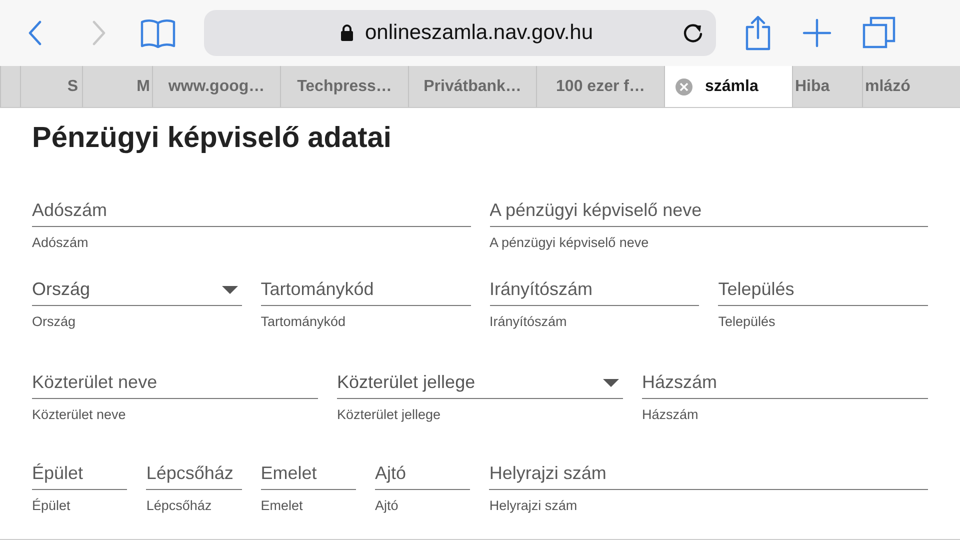  What do you see at coordinates (179, 505) in the screenshot?
I see `helper-text: Lépcsőház` at bounding box center [179, 505].